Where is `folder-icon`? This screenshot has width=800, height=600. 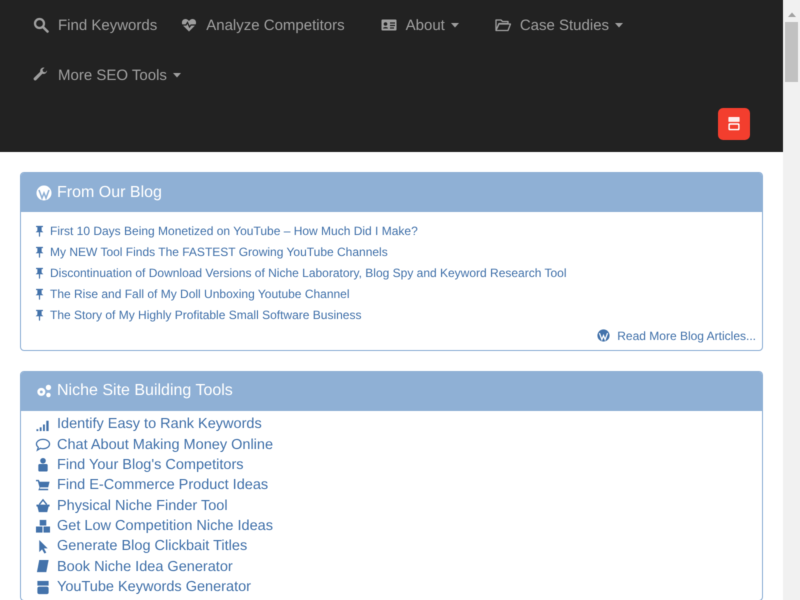
folder-icon is located at coordinates (502, 25).